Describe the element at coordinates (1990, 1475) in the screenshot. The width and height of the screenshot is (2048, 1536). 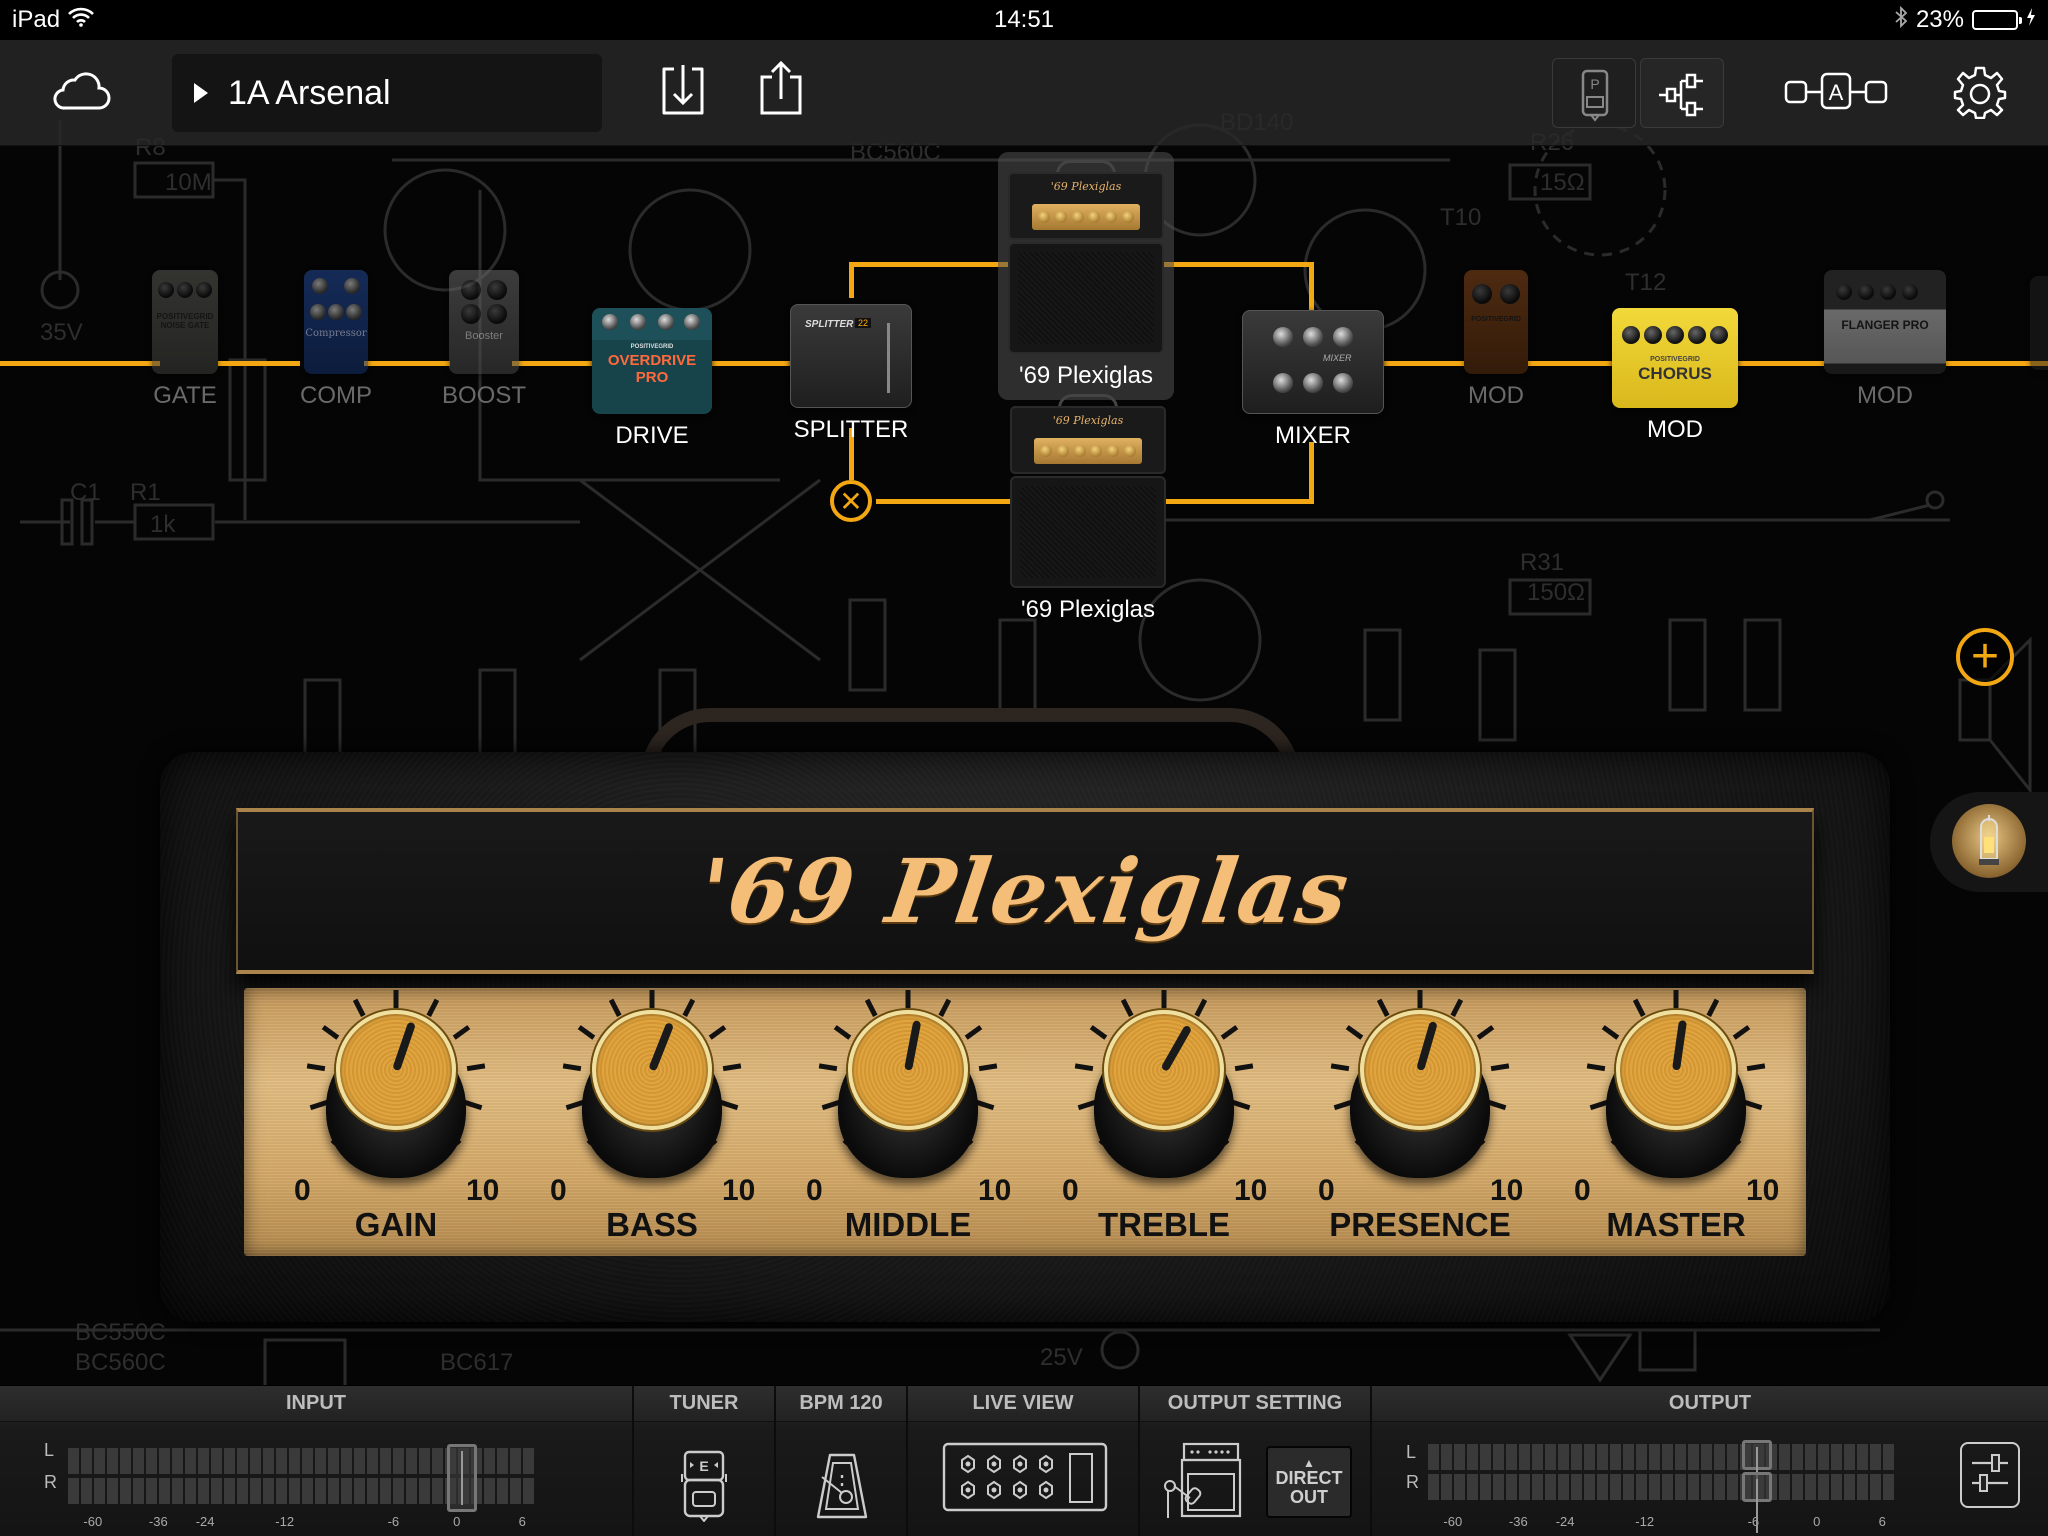
I see `output-mixer-button` at that location.